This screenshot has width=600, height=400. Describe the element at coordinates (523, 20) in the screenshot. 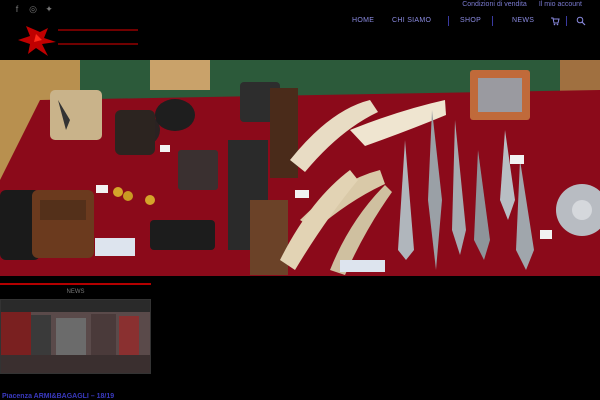

I see `nav-news: NEWS` at that location.